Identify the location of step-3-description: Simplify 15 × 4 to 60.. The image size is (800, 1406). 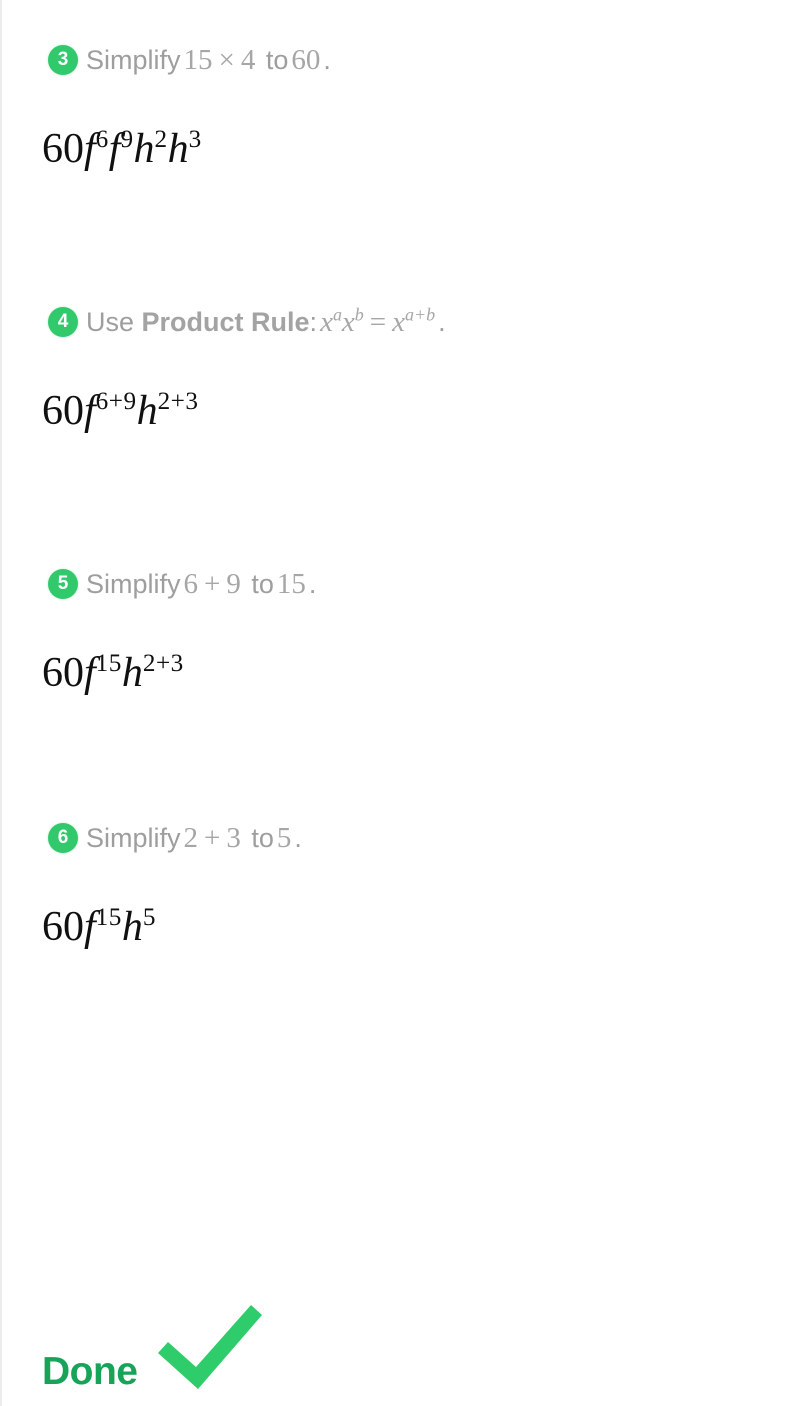
(208, 60).